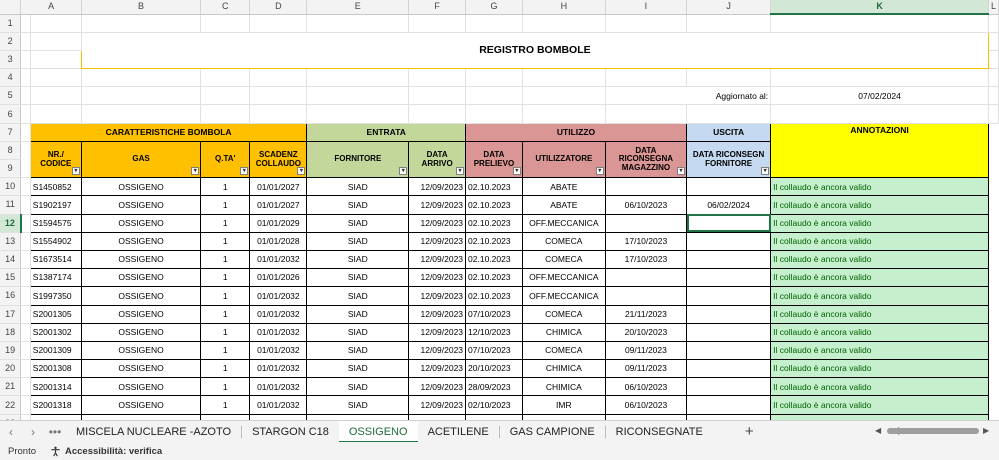 The width and height of the screenshot is (999, 460). What do you see at coordinates (11, 241) in the screenshot?
I see `row-header: 13` at bounding box center [11, 241].